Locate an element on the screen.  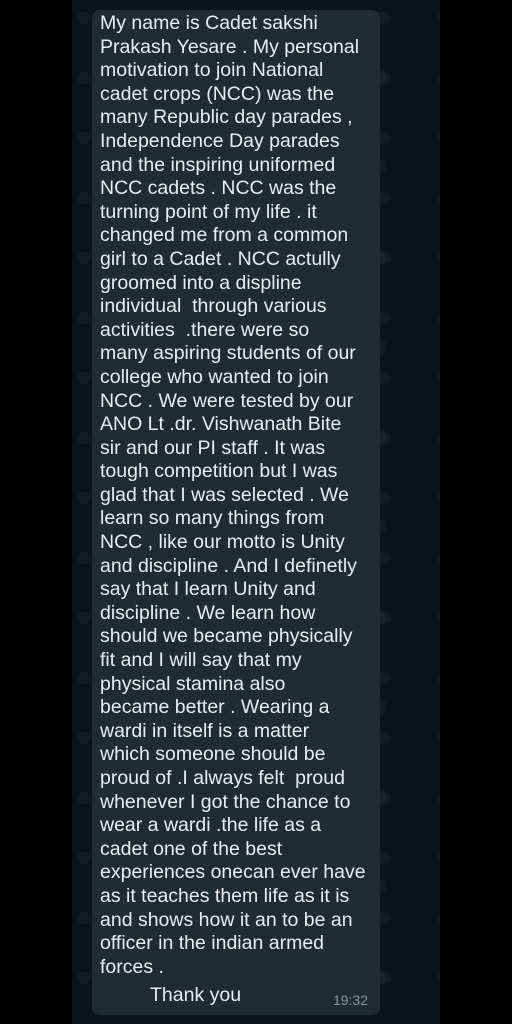
message-line: My name is Cadet sakshi is located at coordinates (209, 23).